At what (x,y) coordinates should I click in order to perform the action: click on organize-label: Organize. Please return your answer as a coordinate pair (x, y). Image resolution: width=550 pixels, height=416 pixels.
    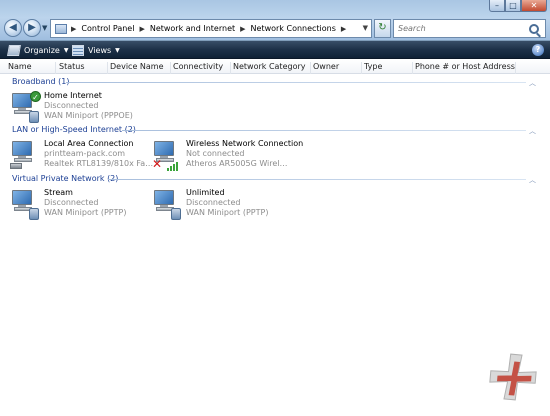
    Looking at the image, I should click on (42, 50).